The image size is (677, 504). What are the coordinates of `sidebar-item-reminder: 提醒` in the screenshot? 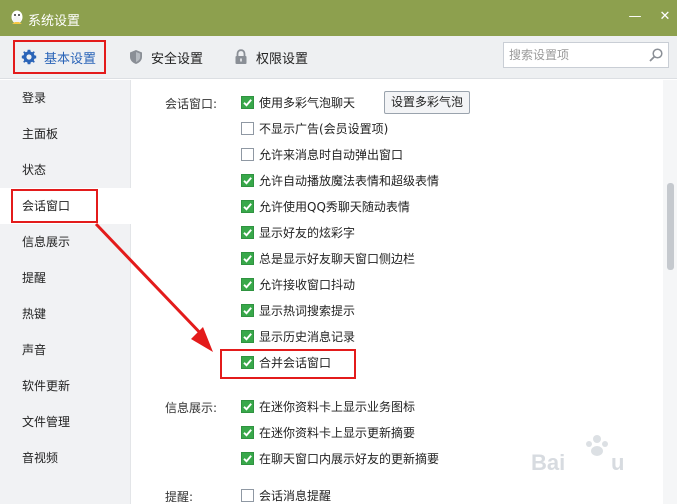 It's located at (65, 278).